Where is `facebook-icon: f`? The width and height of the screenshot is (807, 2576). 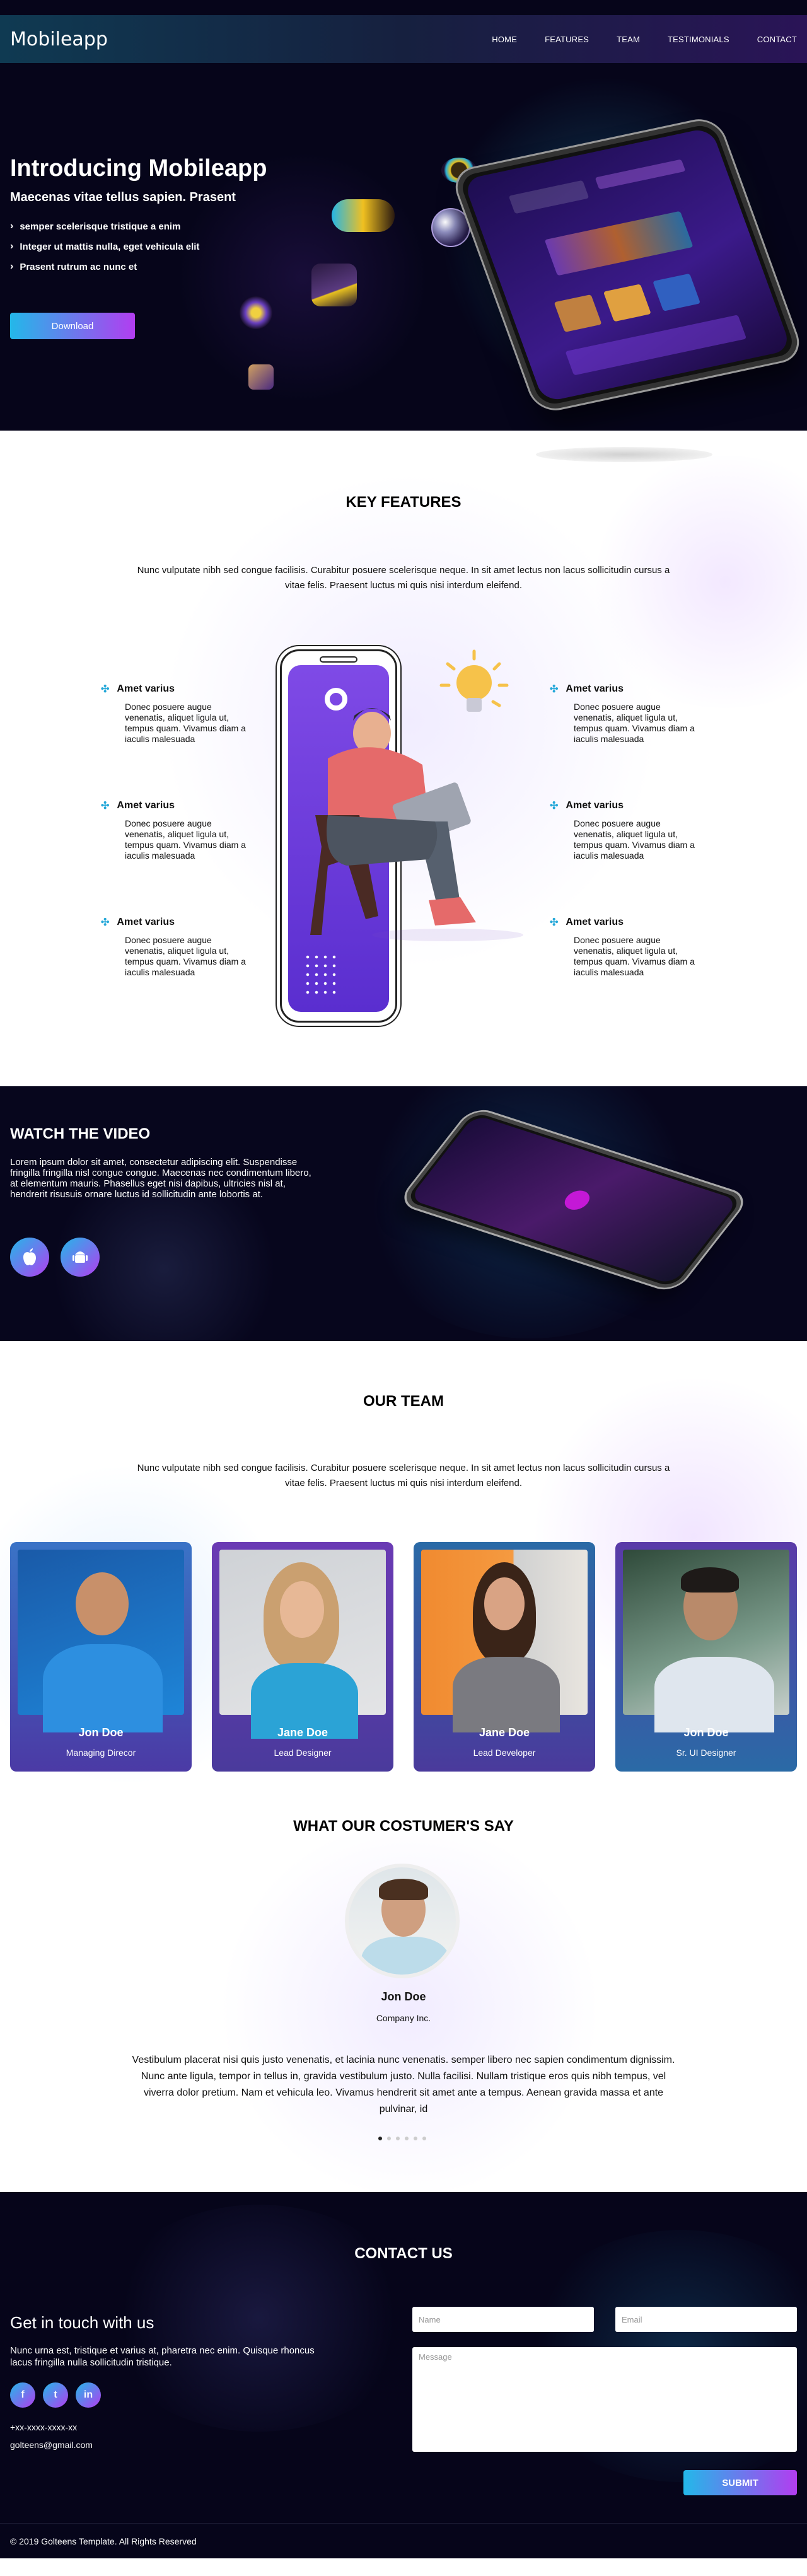
facebook-icon: f is located at coordinates (22, 2395).